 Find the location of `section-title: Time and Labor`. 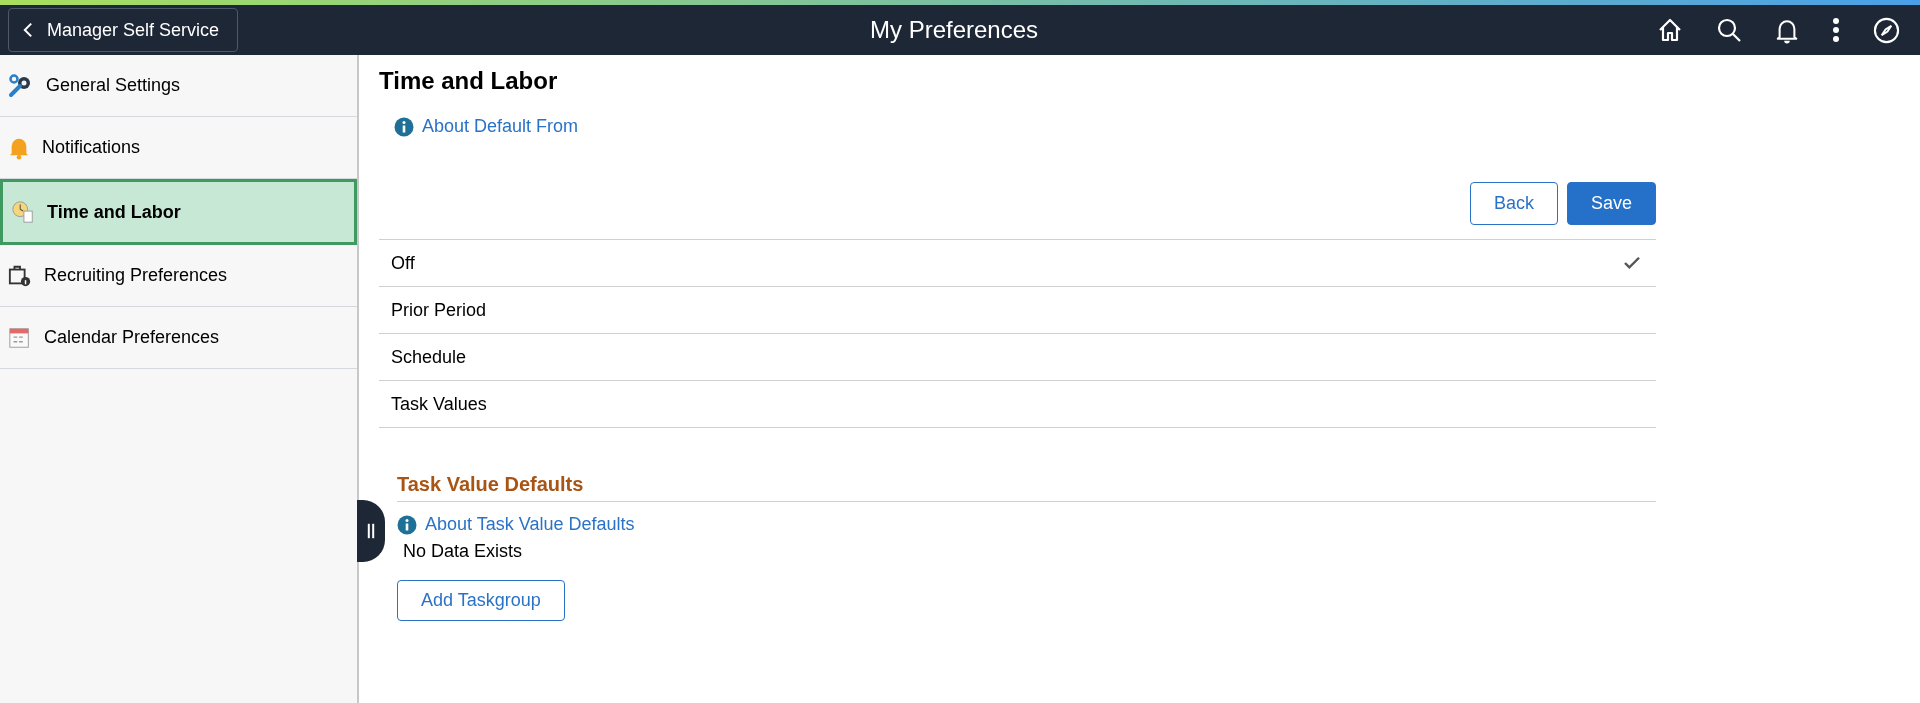

section-title: Time and Labor is located at coordinates (469, 81).